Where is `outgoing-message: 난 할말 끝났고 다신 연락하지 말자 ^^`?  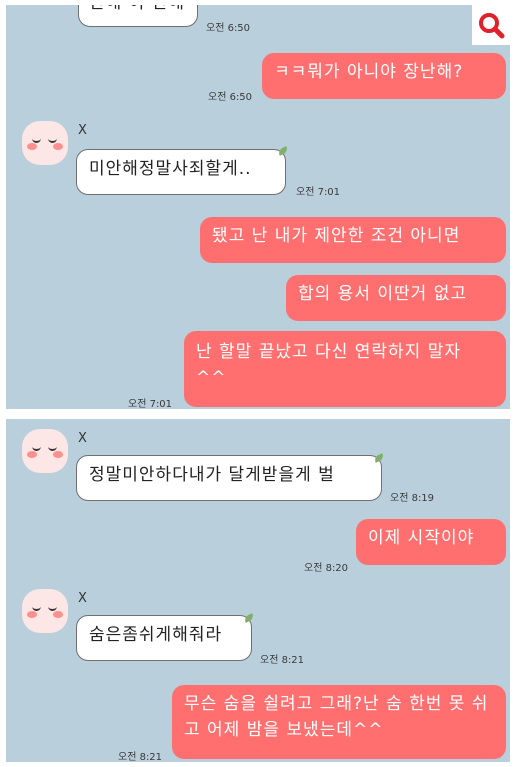 outgoing-message: 난 할말 끝났고 다신 연락하지 말자 ^^ is located at coordinates (345, 369).